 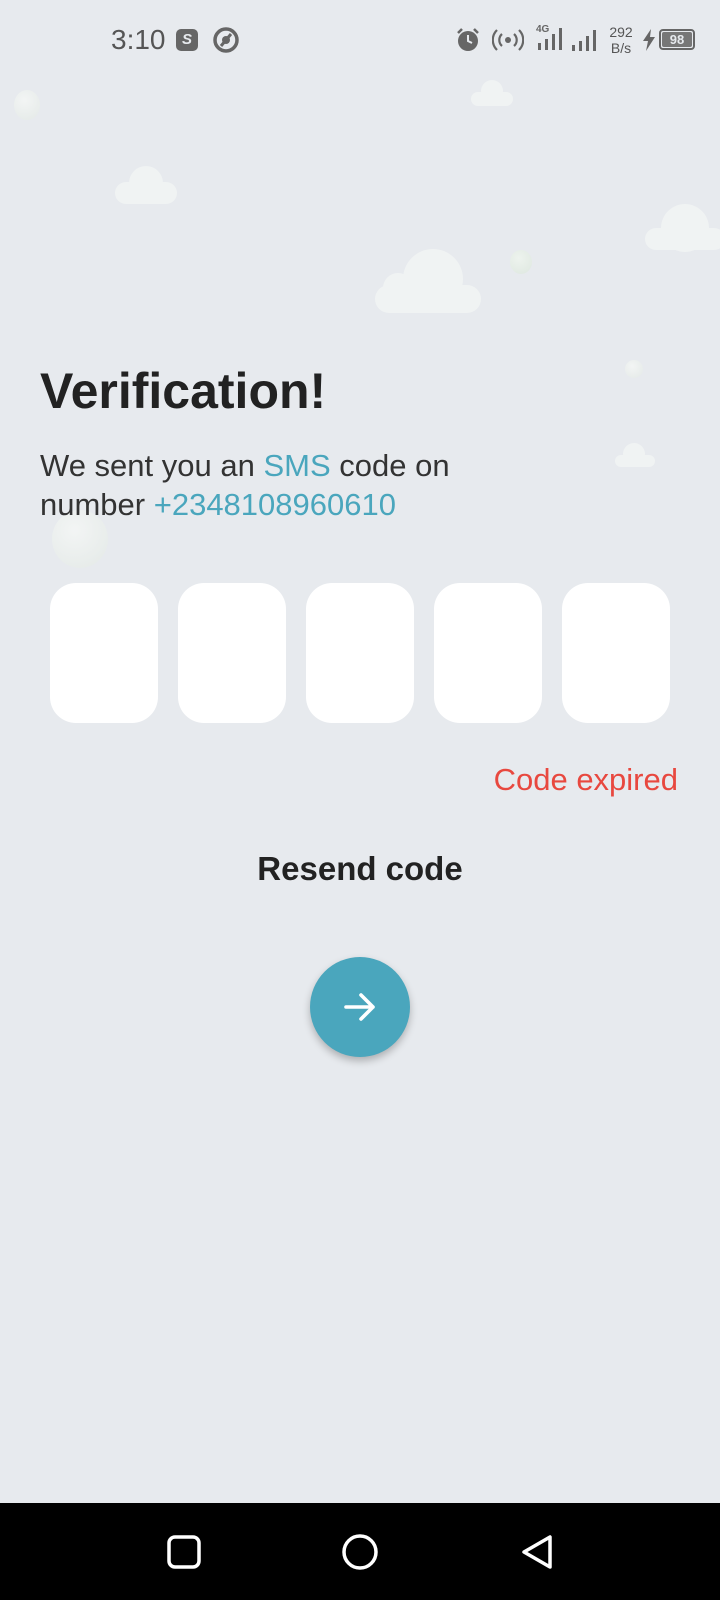 I want to click on net-speed: 292 B/s, so click(x=621, y=40).